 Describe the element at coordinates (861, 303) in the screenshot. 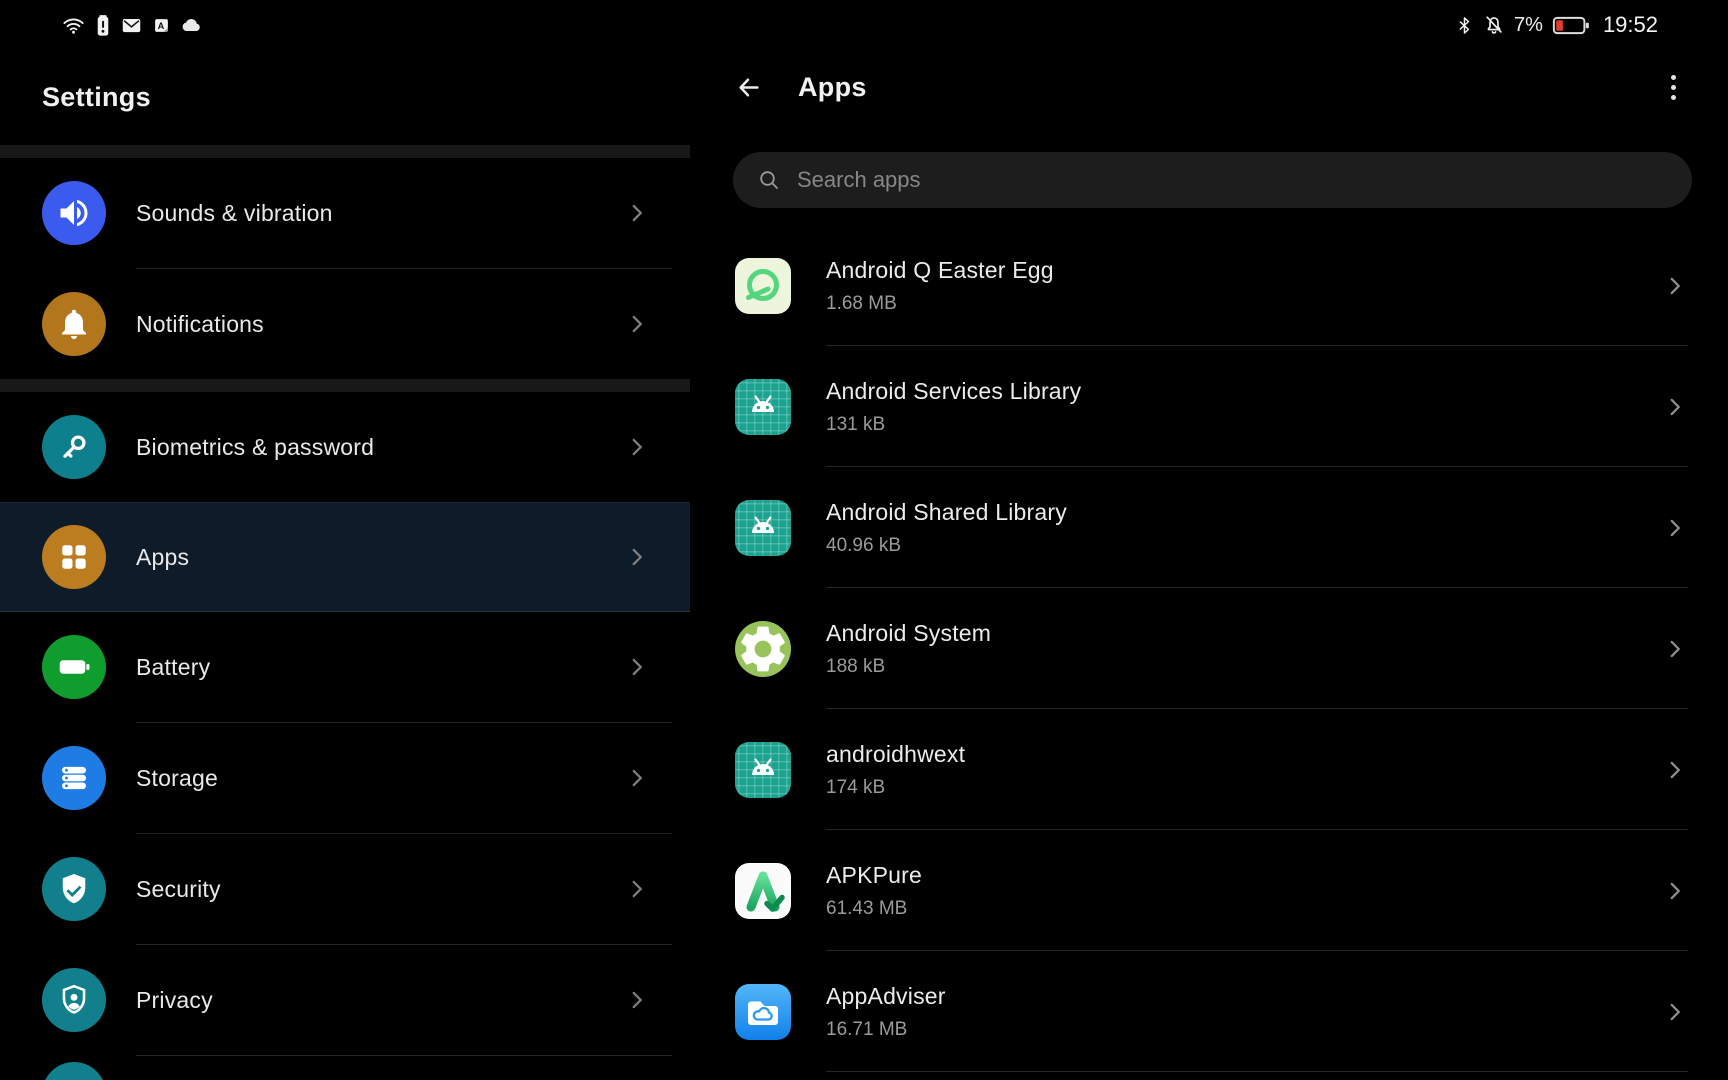

I see `app-size: 1.68 MB` at that location.